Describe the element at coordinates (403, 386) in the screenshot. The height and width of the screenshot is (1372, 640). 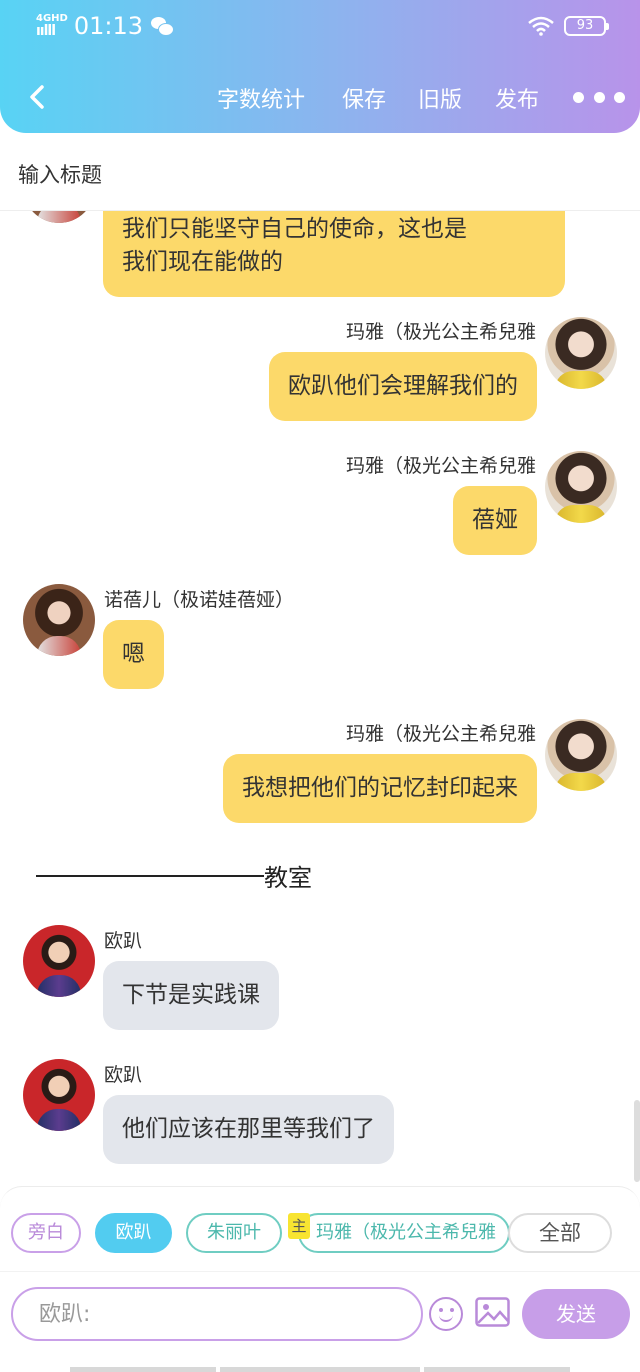
I see `message-bubble: 欧趴他们会理解我们的` at that location.